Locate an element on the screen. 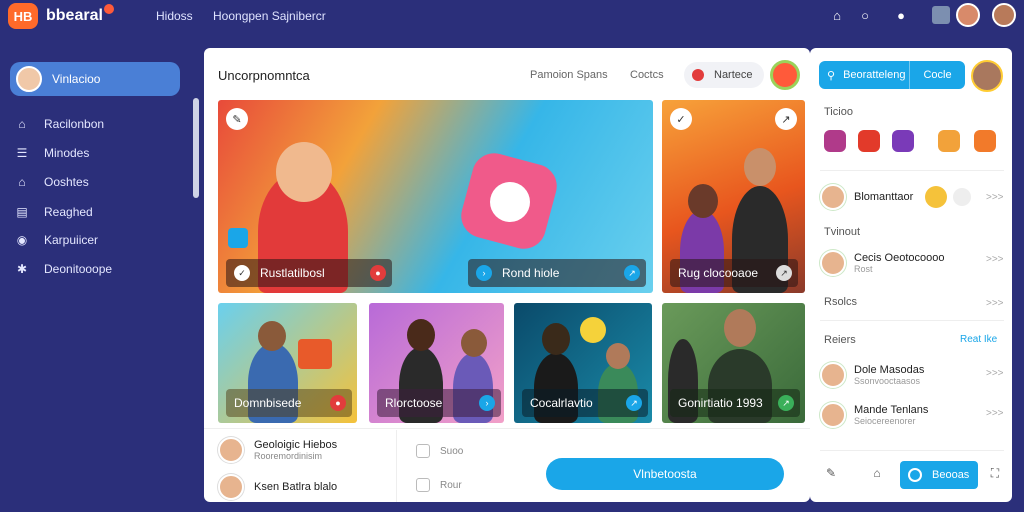 The width and height of the screenshot is (1024, 512). media-card: Domnbisede ● is located at coordinates (287, 363).